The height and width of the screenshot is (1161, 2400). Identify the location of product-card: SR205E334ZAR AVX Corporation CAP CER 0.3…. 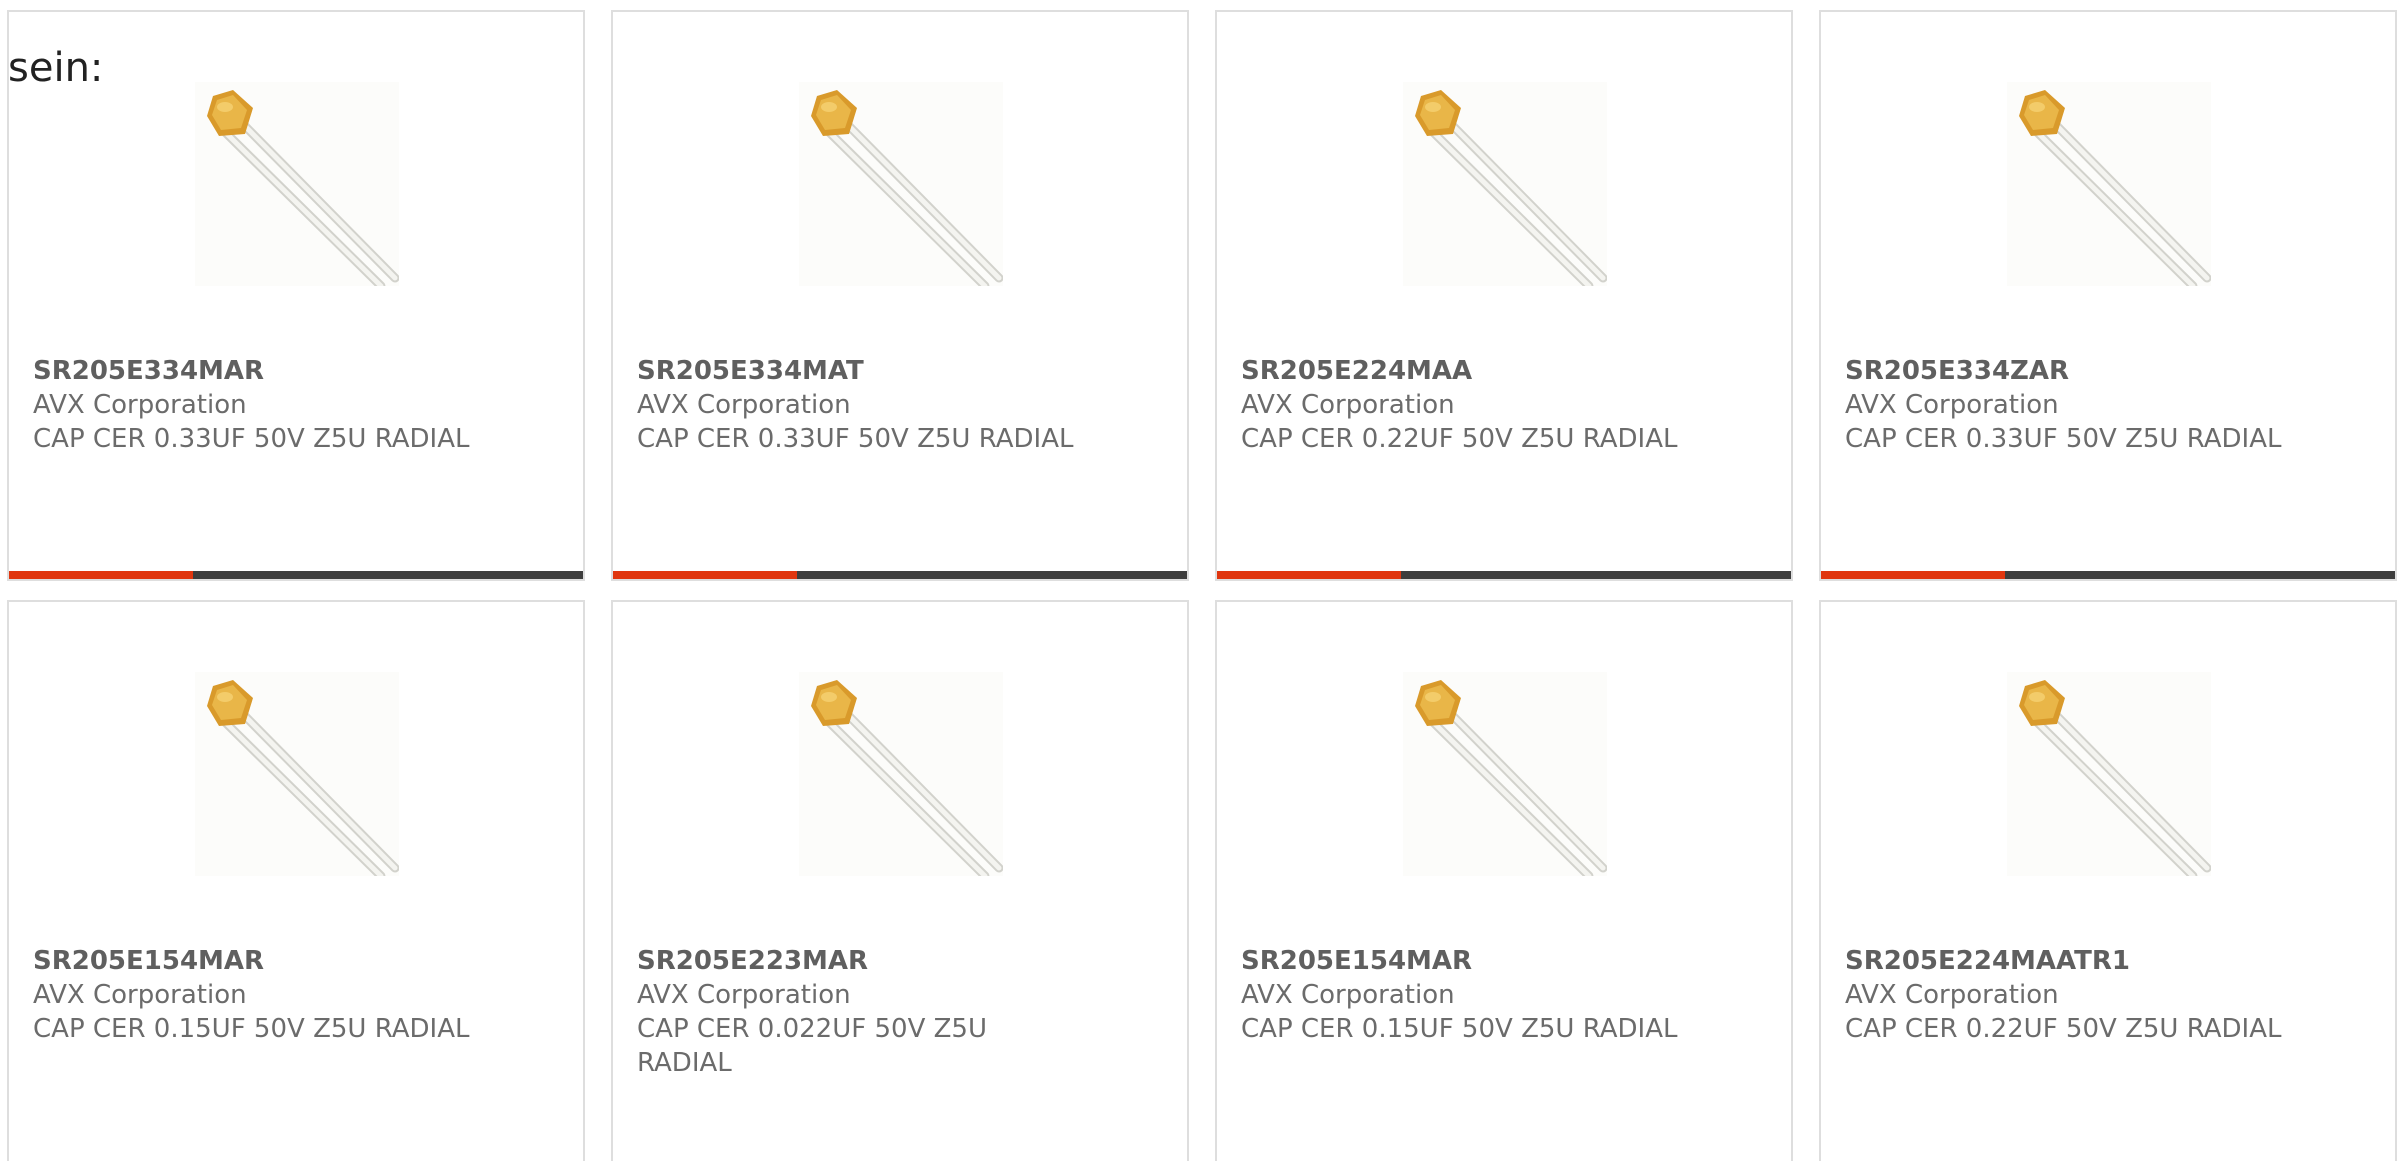
(2108, 295).